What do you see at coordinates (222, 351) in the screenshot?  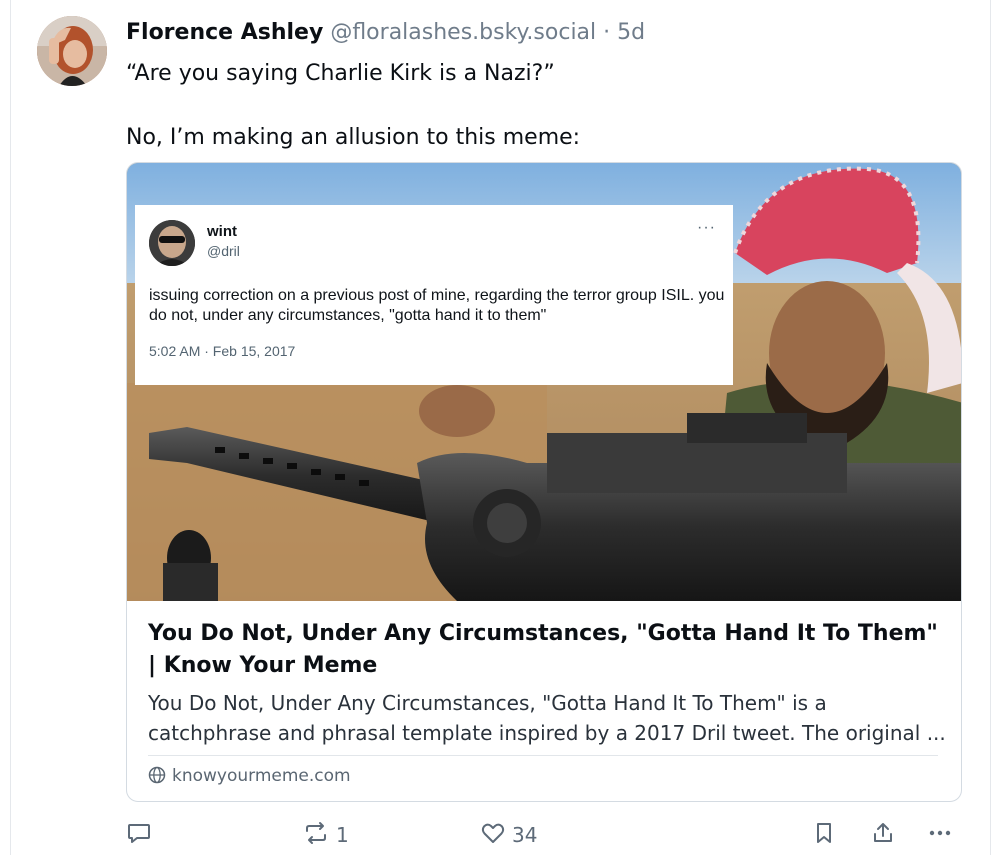 I see `tweet-timestamp: 5:02 AM · Feb 15, 2017` at bounding box center [222, 351].